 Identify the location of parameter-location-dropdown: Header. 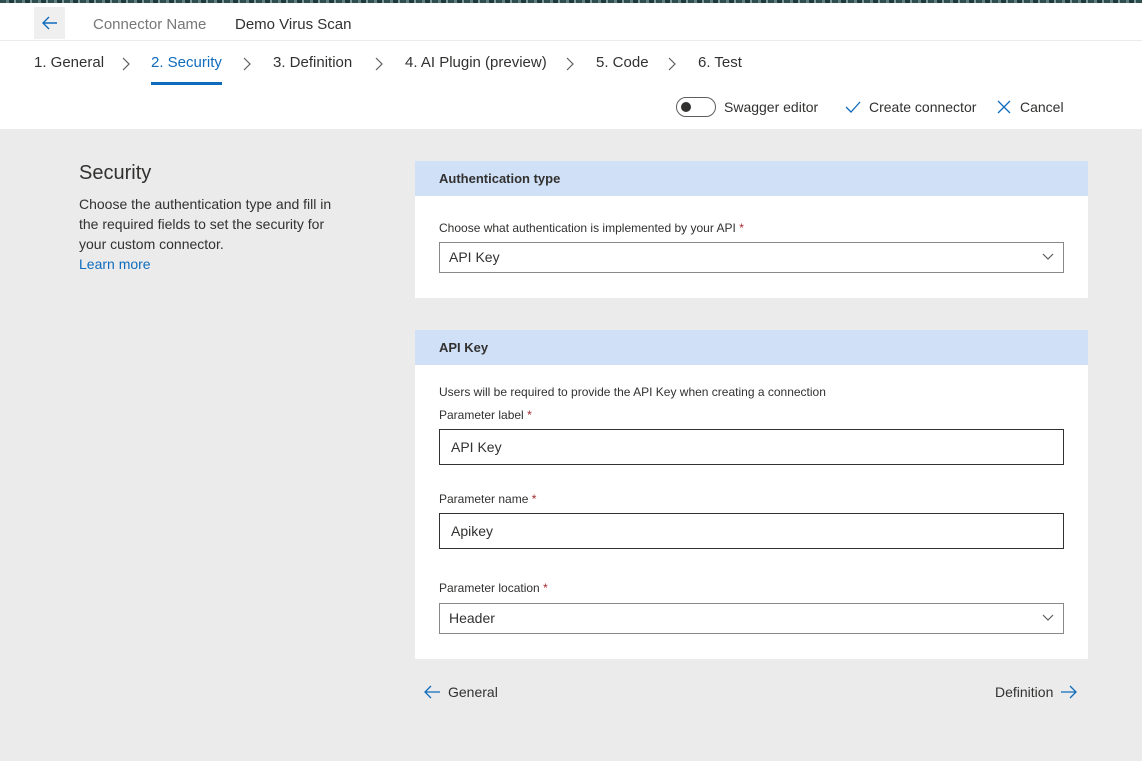
(751, 618).